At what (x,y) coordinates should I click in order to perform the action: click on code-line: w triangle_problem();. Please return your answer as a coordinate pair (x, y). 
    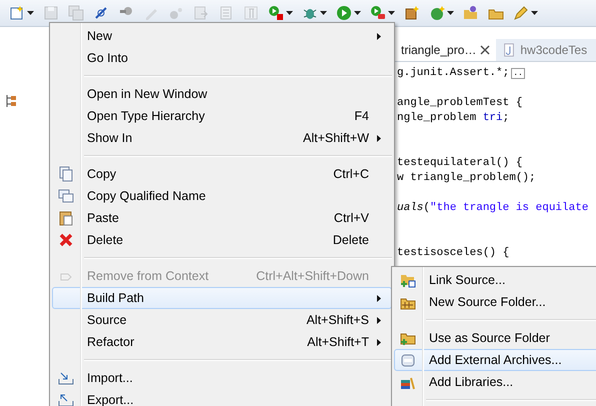
    Looking at the image, I should click on (466, 178).